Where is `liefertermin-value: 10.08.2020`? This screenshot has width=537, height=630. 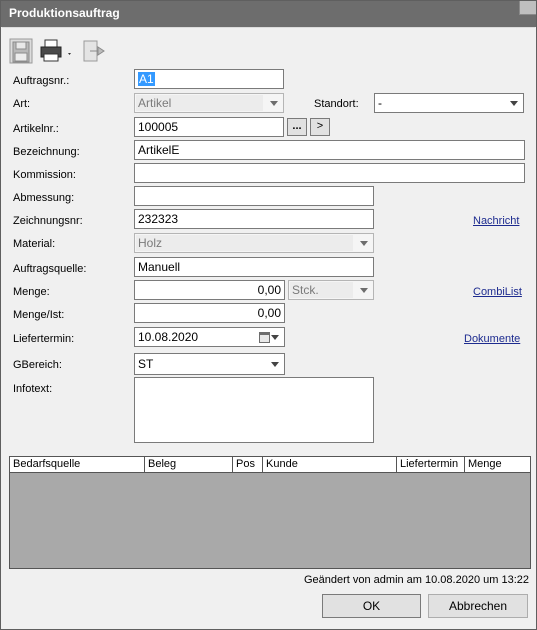
liefertermin-value: 10.08.2020 is located at coordinates (168, 337).